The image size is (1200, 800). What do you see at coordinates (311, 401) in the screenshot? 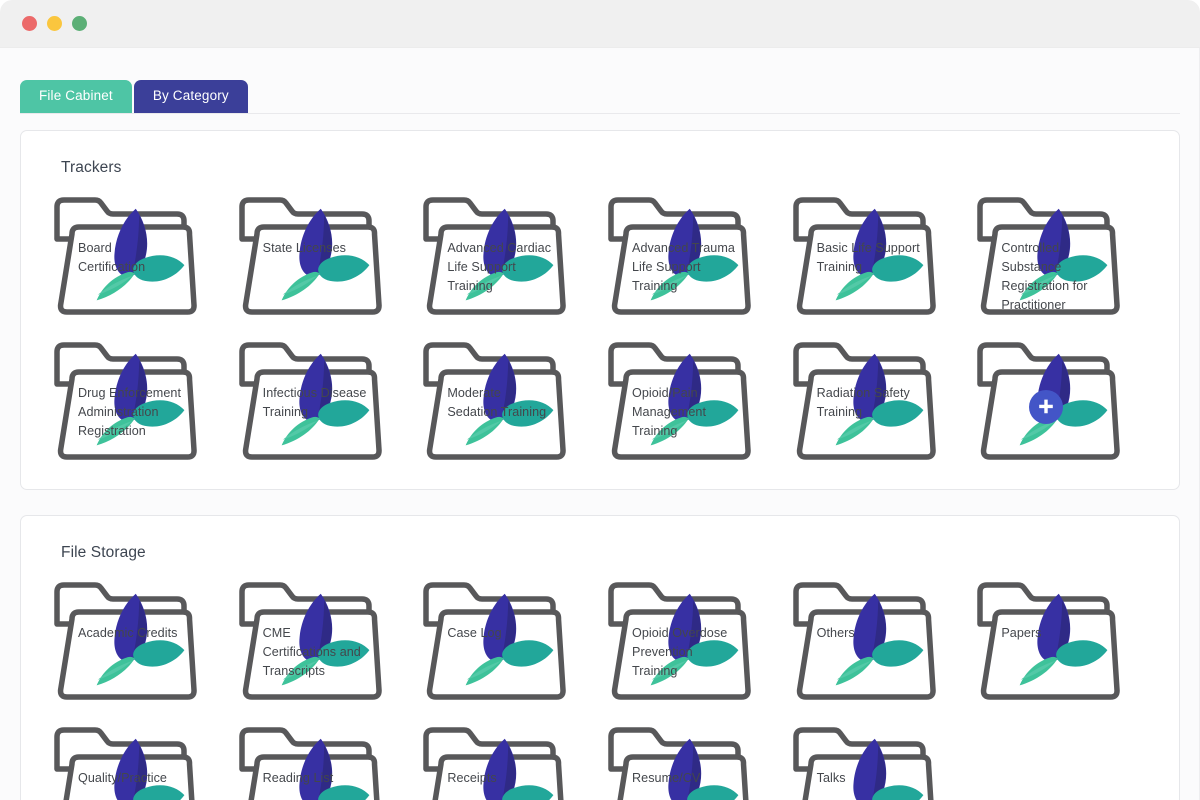
I see `folder-item: Infectious Disease Training` at bounding box center [311, 401].